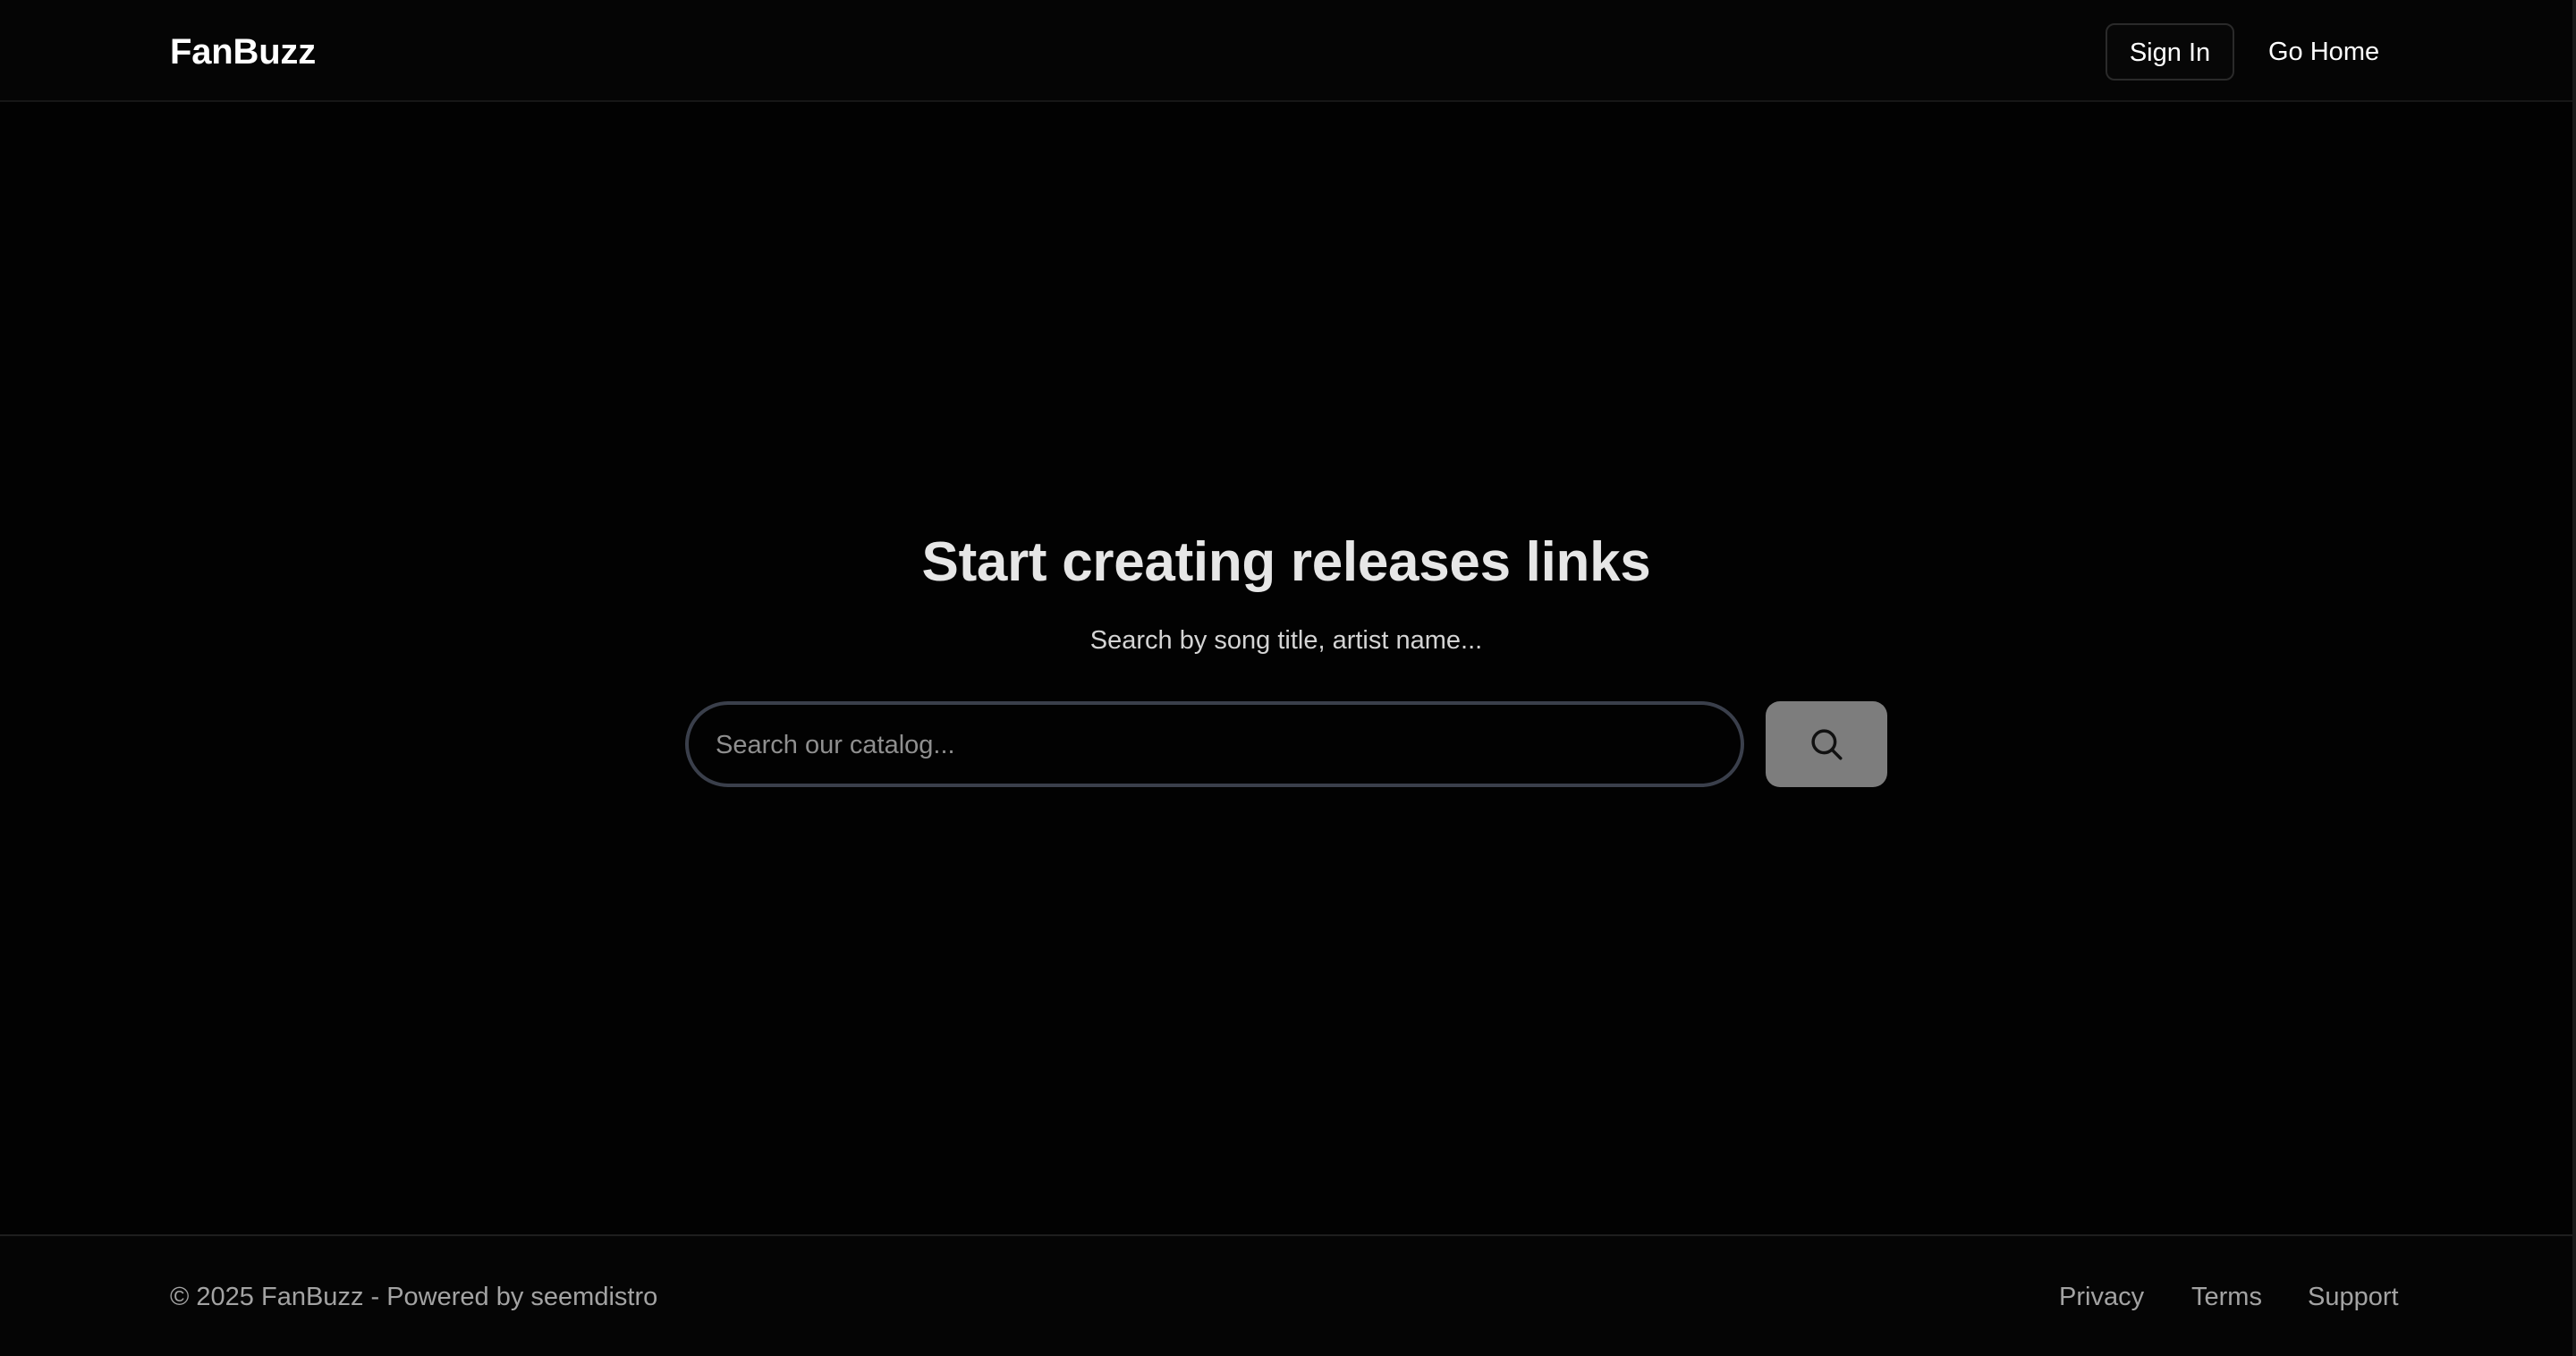 Image resolution: width=2576 pixels, height=1356 pixels. I want to click on footer-link-privacy: Privacy, so click(2101, 1297).